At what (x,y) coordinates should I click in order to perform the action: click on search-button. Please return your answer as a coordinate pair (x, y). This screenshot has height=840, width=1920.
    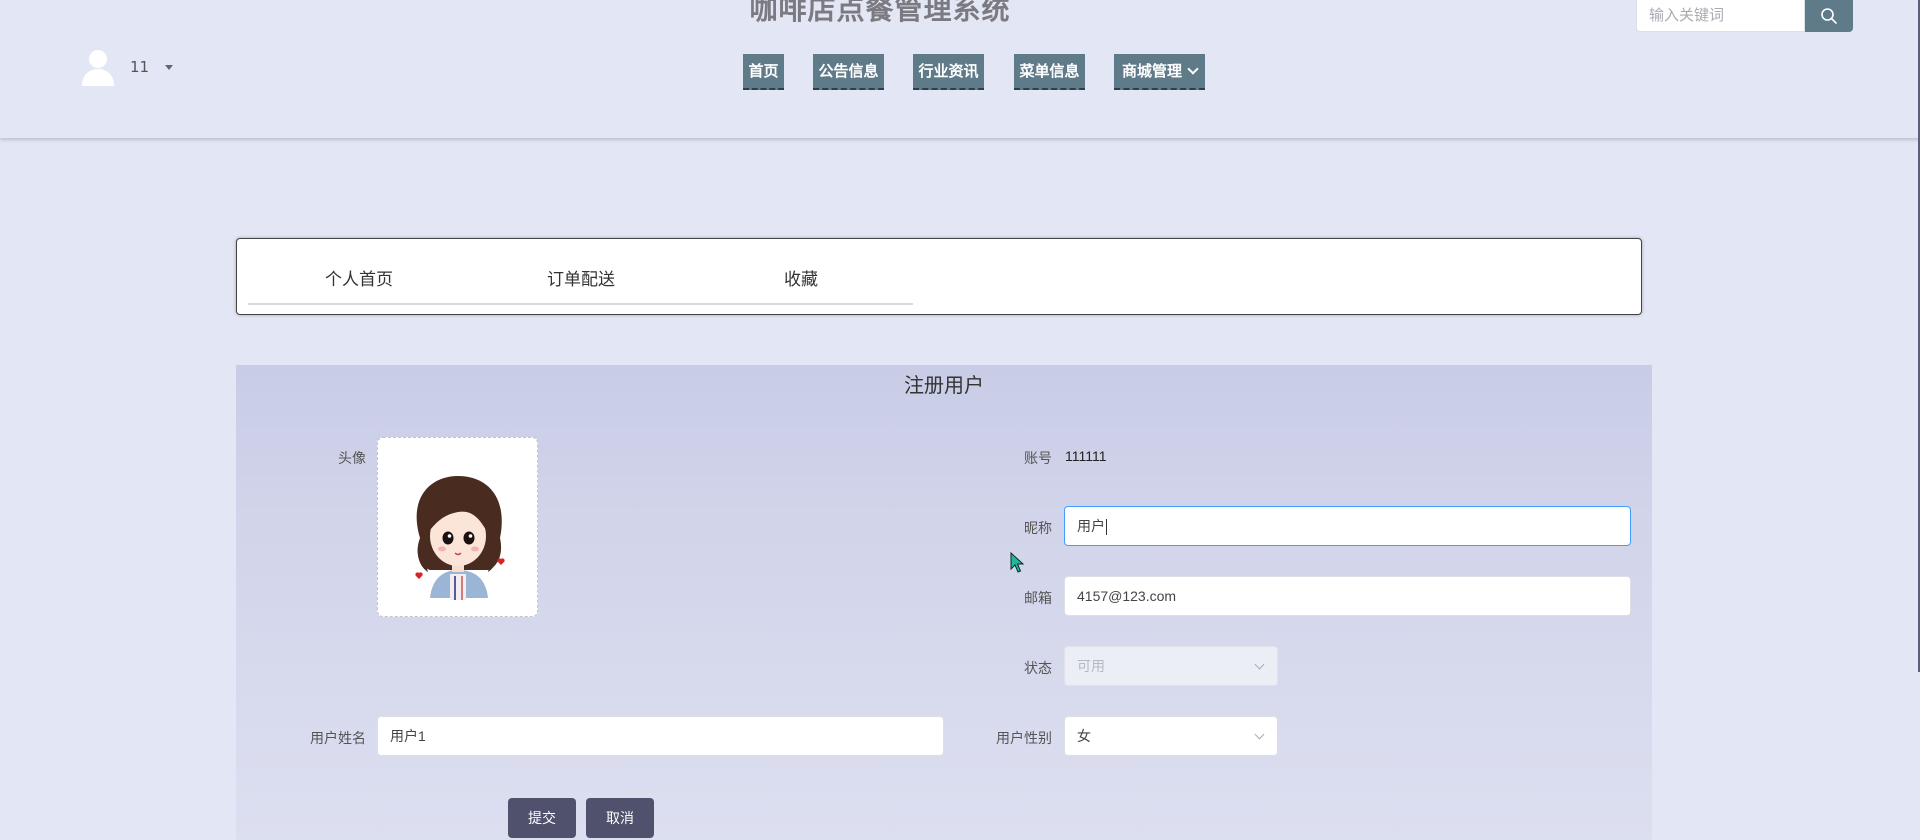
    Looking at the image, I should click on (1829, 16).